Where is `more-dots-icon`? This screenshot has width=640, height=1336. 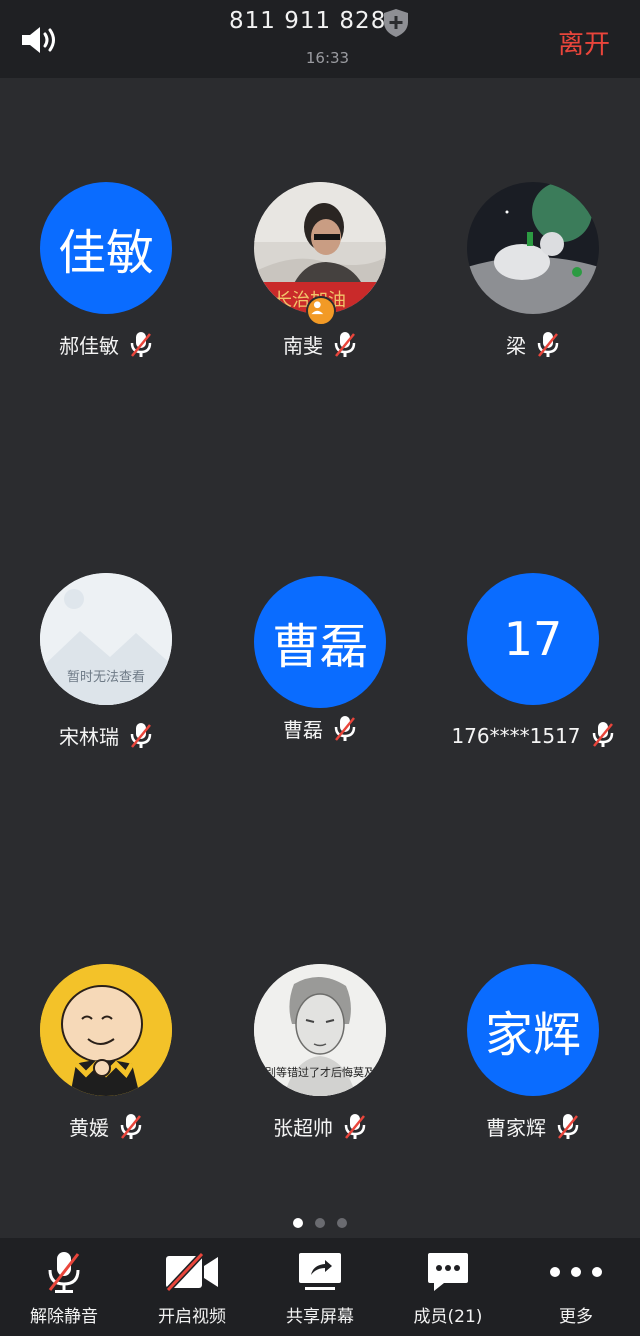 more-dots-icon is located at coordinates (576, 1272).